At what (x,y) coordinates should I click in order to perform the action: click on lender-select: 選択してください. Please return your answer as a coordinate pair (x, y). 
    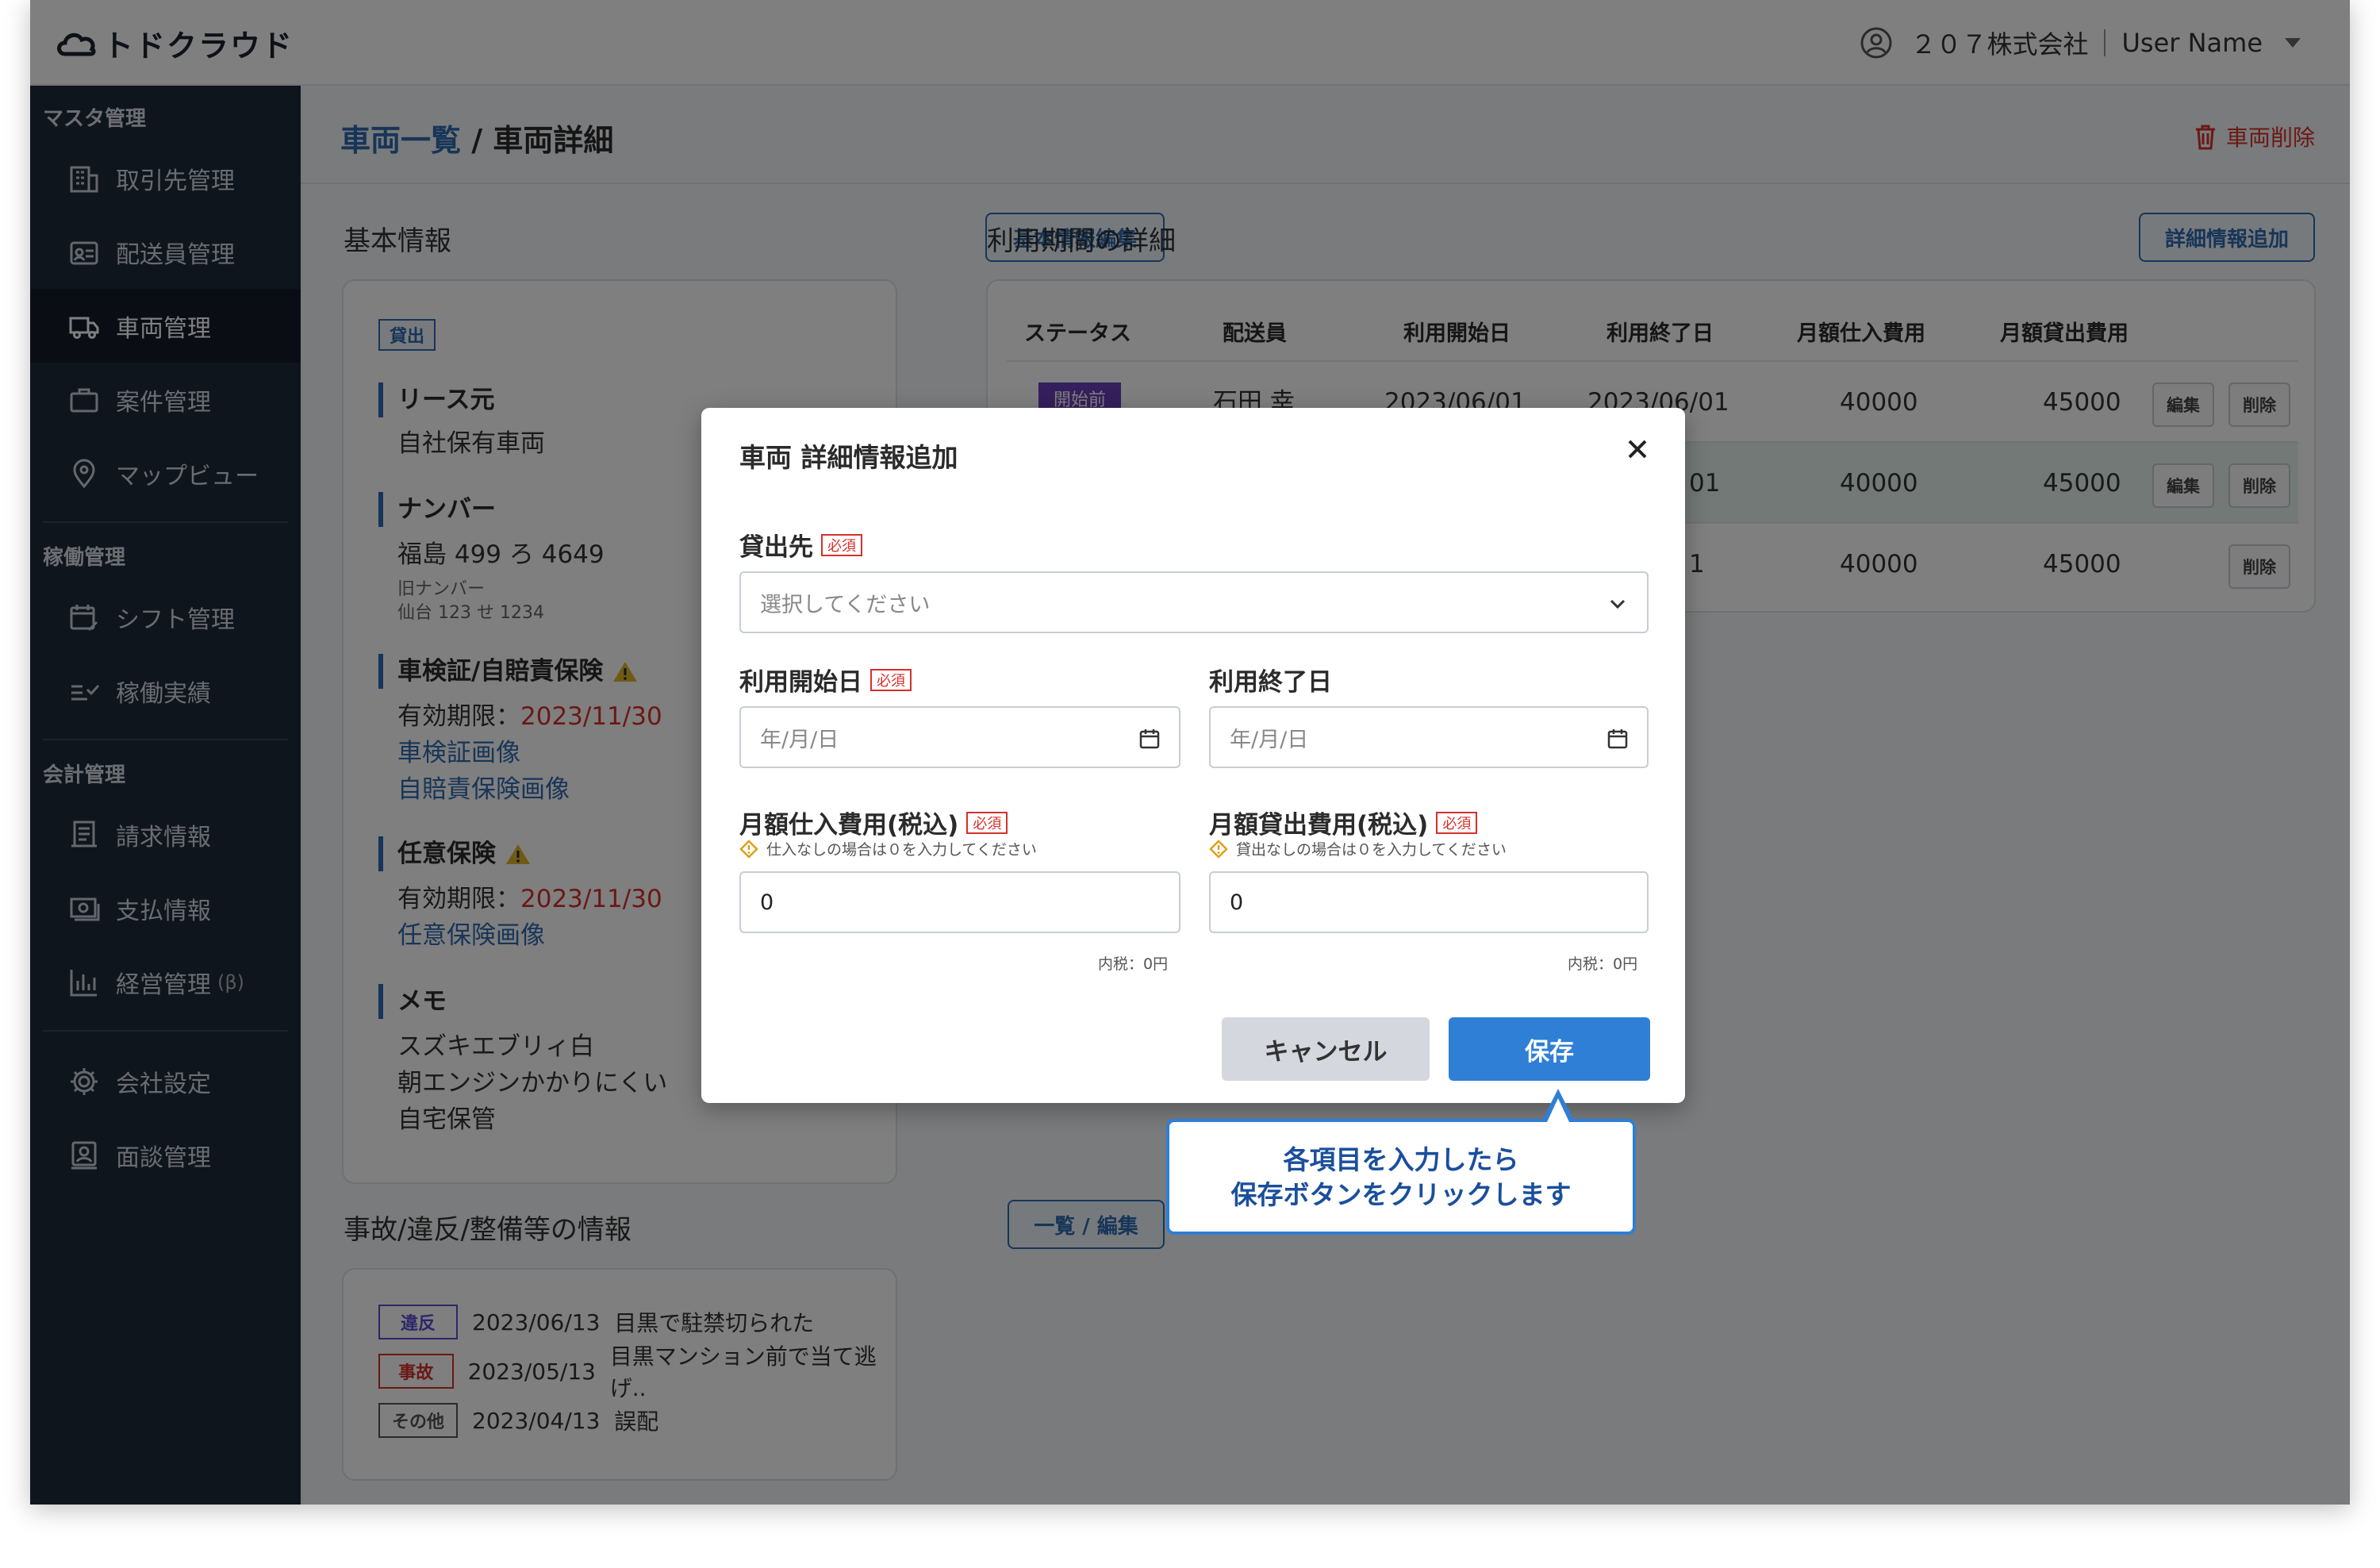
    Looking at the image, I should click on (1194, 602).